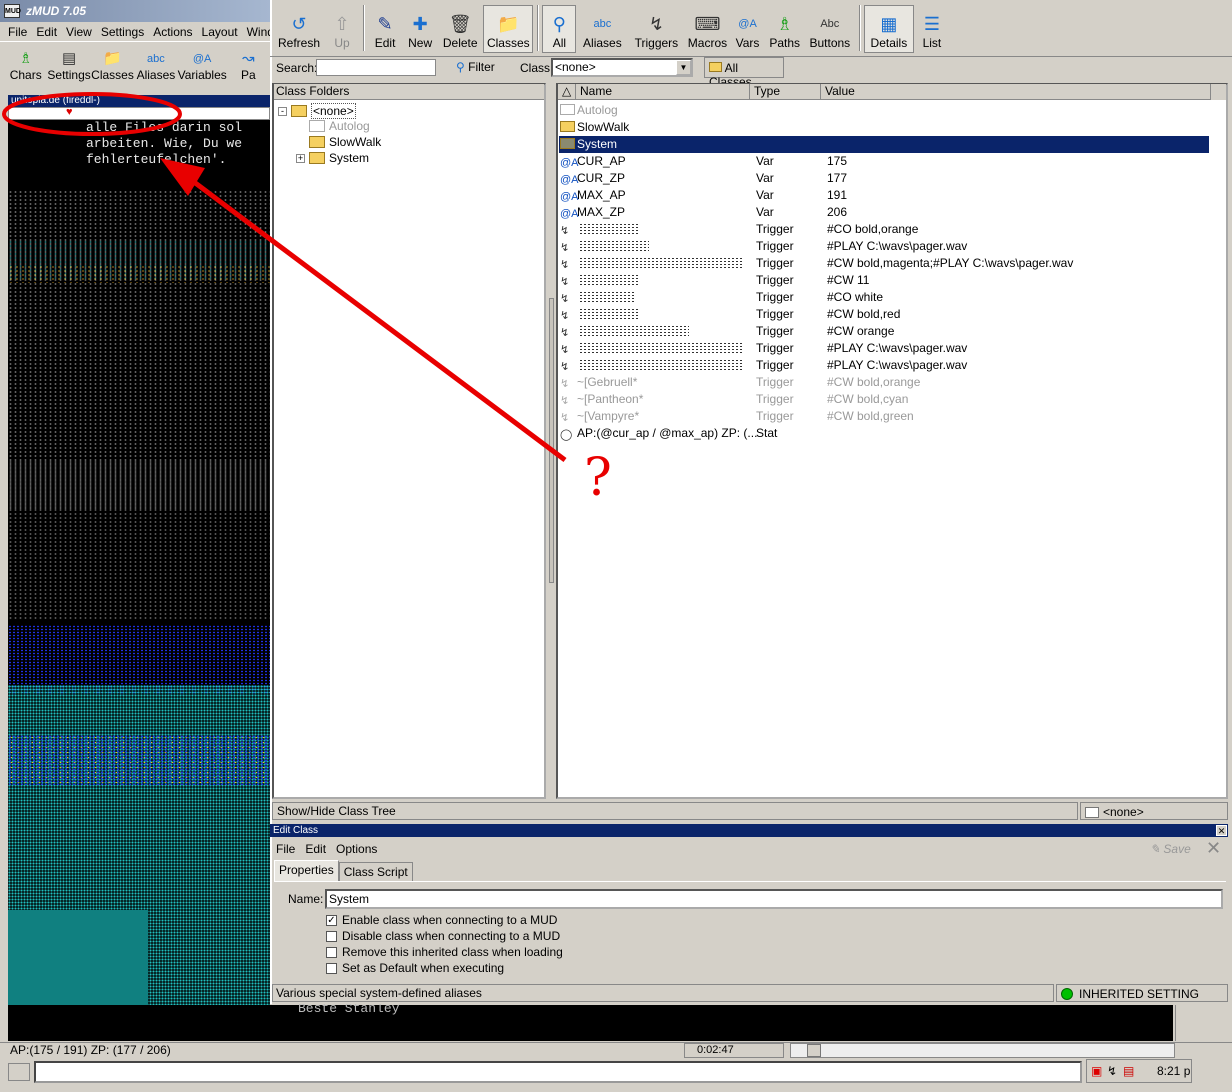 The width and height of the screenshot is (1232, 1092). What do you see at coordinates (830, 29) in the screenshot?
I see `editor-buttons-button: Abc Buttons` at bounding box center [830, 29].